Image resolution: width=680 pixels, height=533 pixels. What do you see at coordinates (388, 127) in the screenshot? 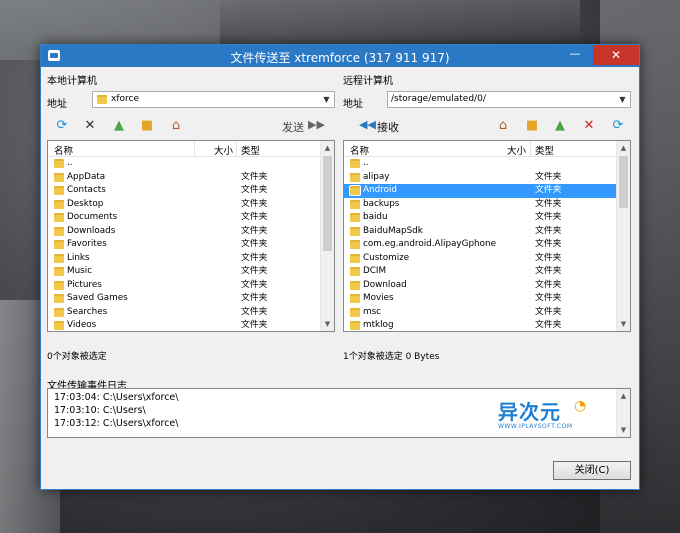
I see `receive-button: 接收` at bounding box center [388, 127].